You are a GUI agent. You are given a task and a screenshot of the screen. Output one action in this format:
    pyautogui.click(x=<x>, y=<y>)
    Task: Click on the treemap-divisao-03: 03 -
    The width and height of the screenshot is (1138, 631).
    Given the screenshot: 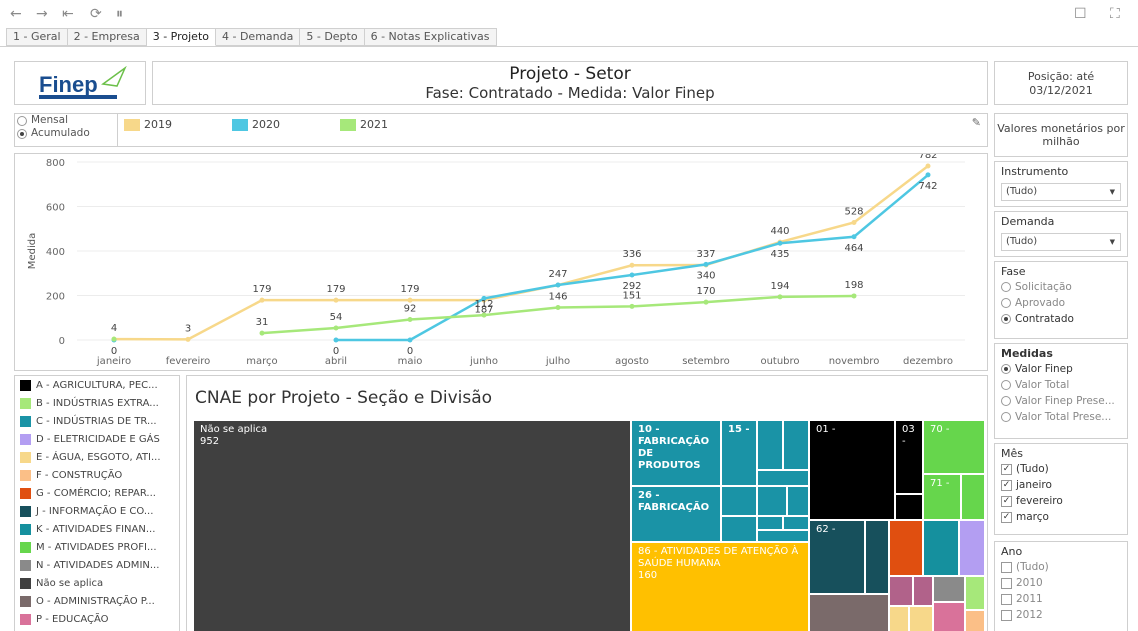 What is the action you would take?
    pyautogui.click(x=909, y=457)
    